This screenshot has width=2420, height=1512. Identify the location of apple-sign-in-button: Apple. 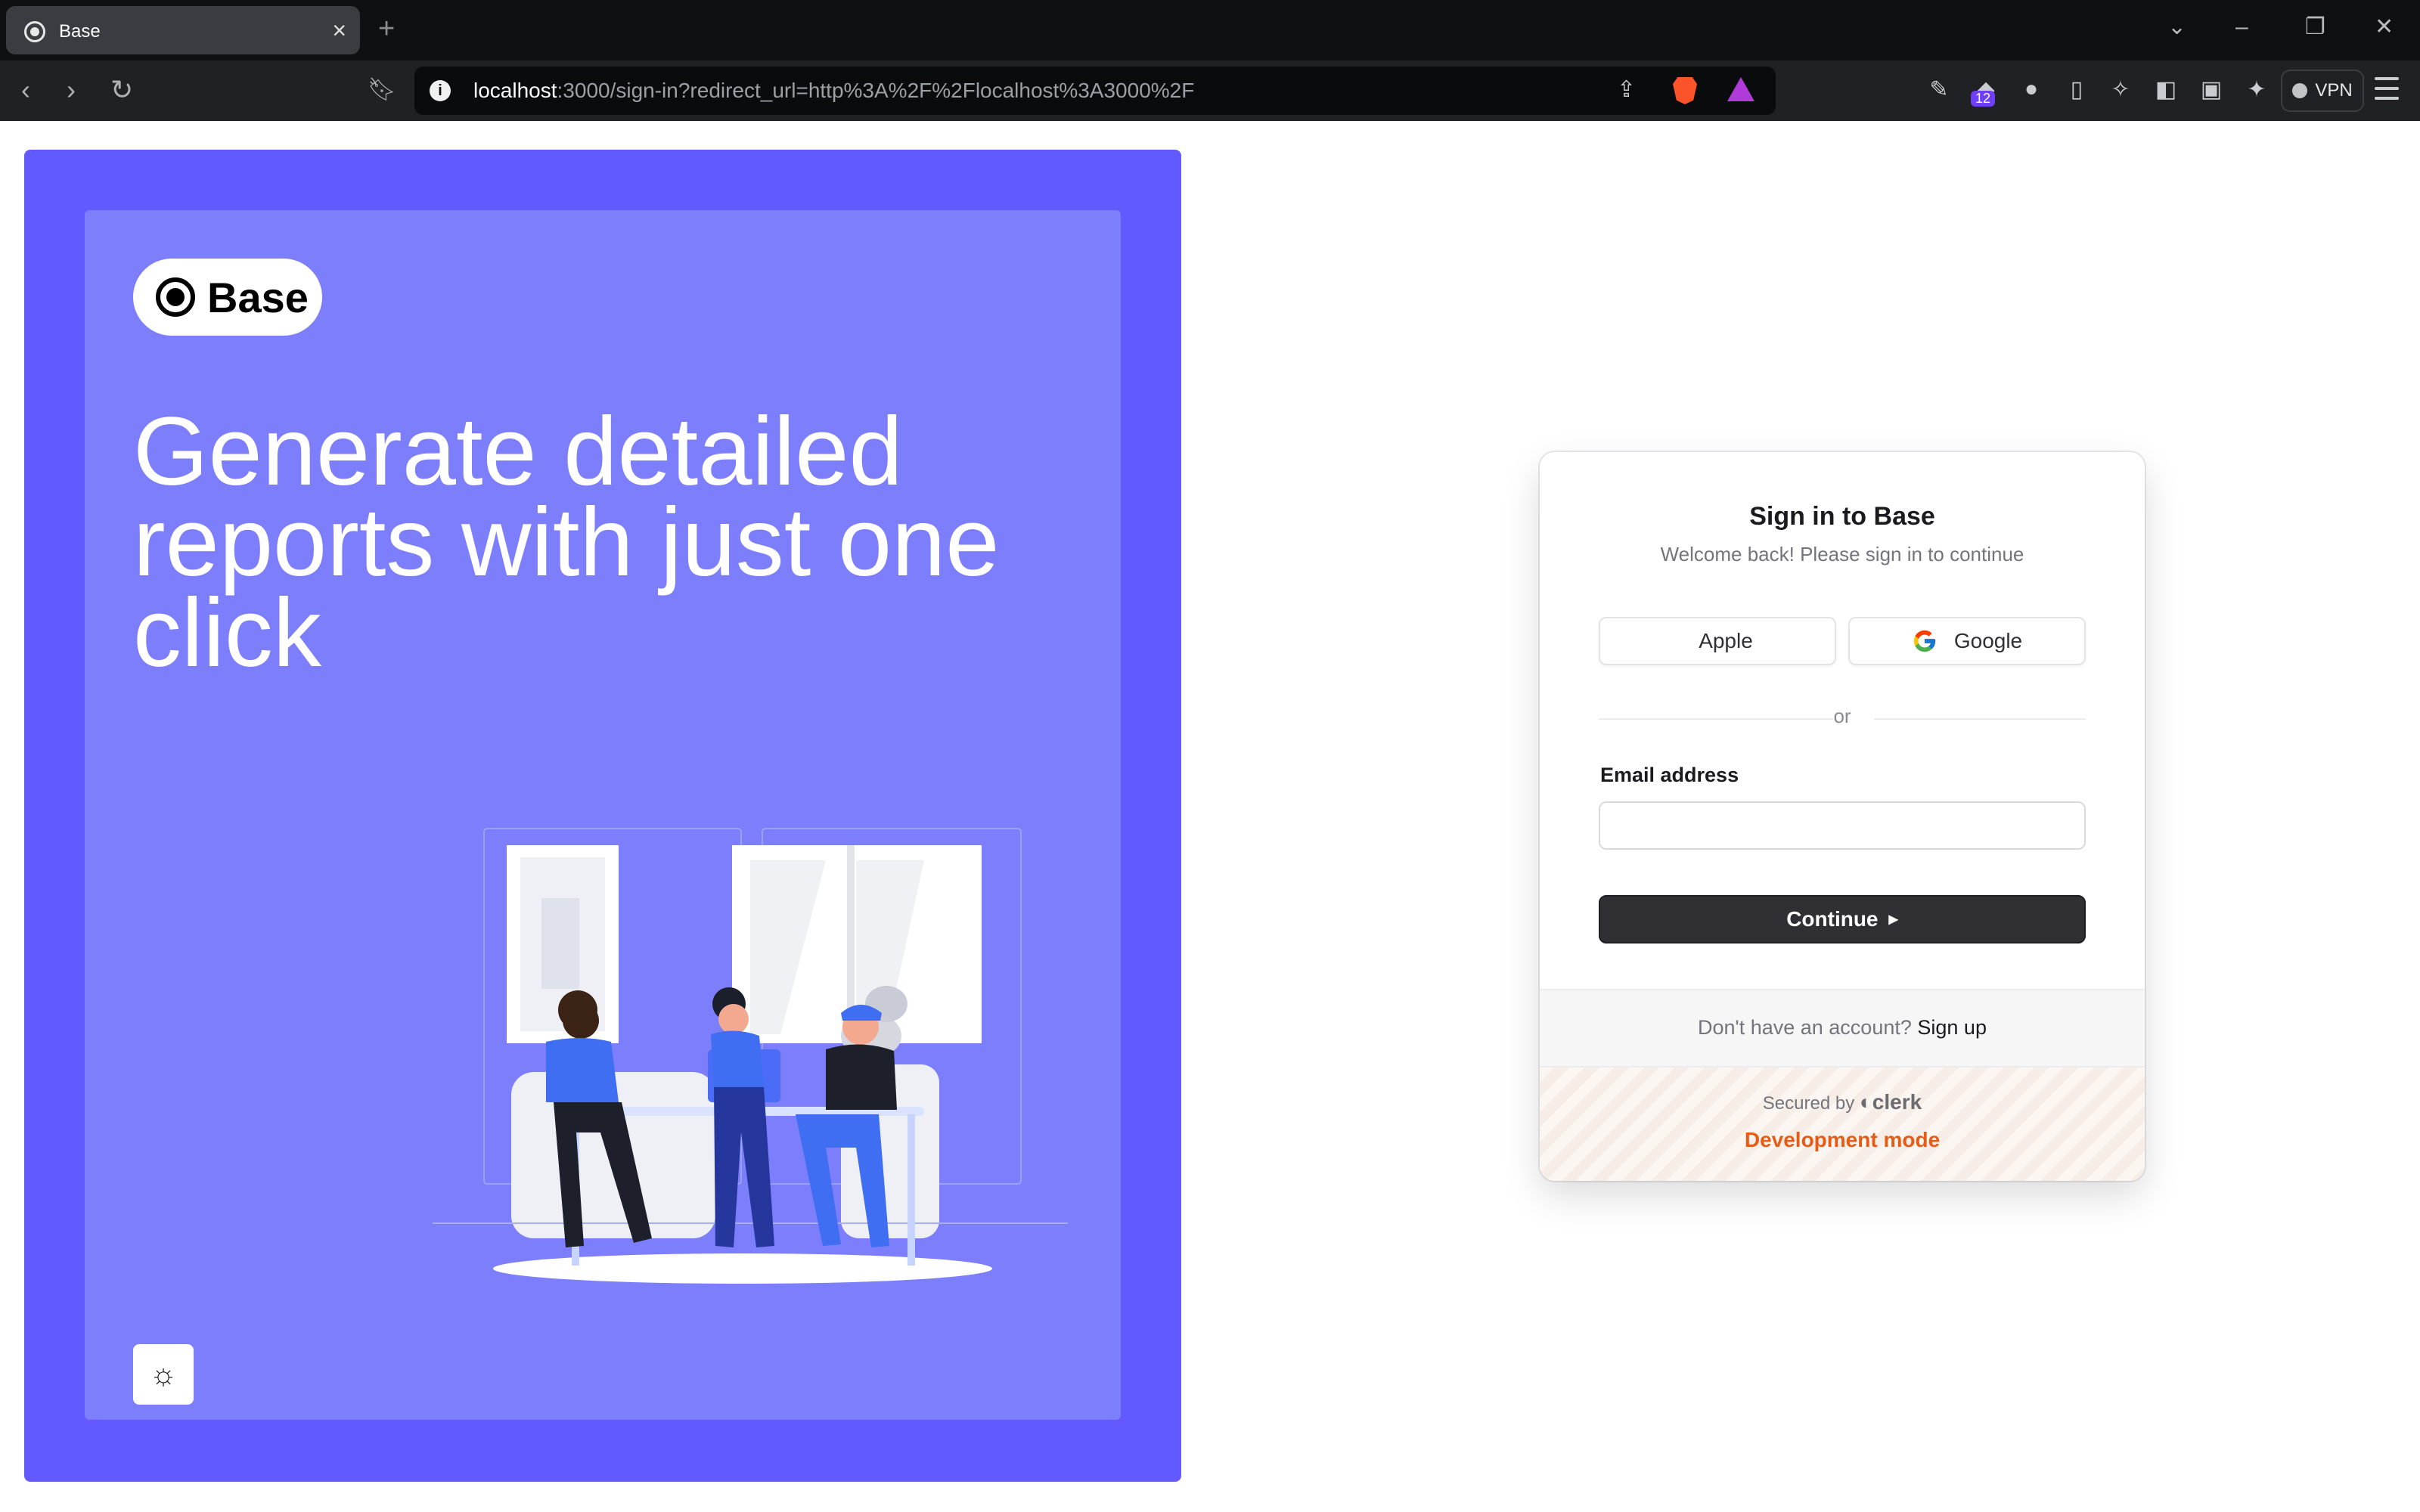
(1717, 641).